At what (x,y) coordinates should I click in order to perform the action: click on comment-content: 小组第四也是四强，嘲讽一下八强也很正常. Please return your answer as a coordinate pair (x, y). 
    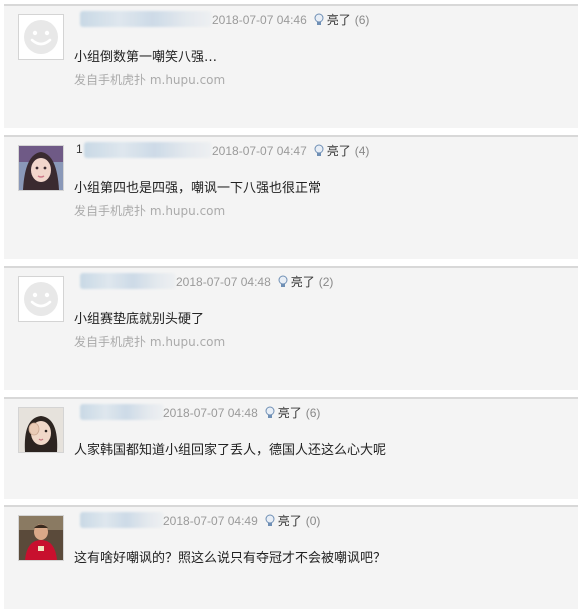
    Looking at the image, I should click on (198, 188).